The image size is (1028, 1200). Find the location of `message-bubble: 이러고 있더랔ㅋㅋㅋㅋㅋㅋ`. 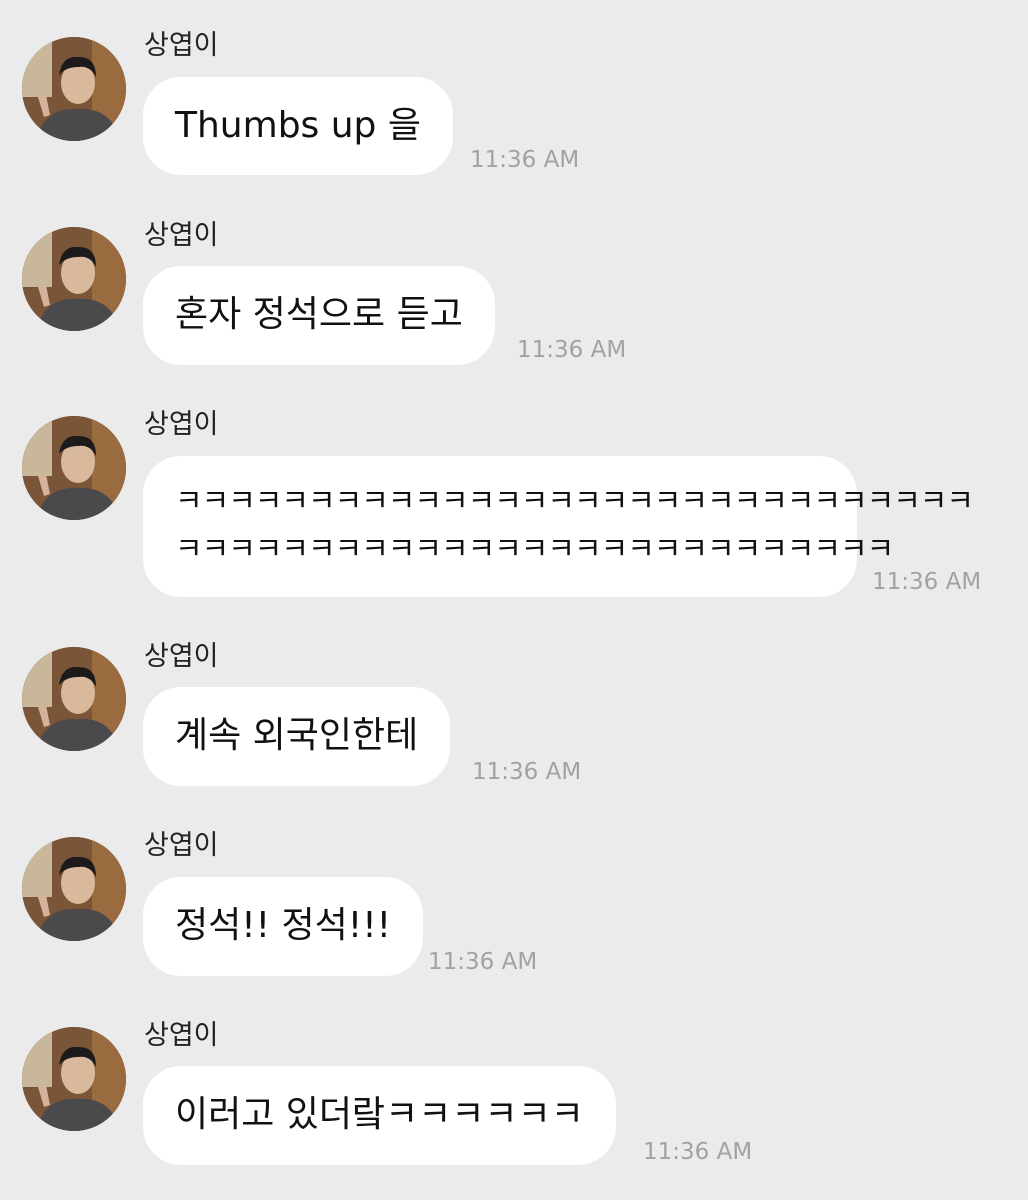

message-bubble: 이러고 있더랔ㅋㅋㅋㅋㅋㅋ is located at coordinates (379, 1115).